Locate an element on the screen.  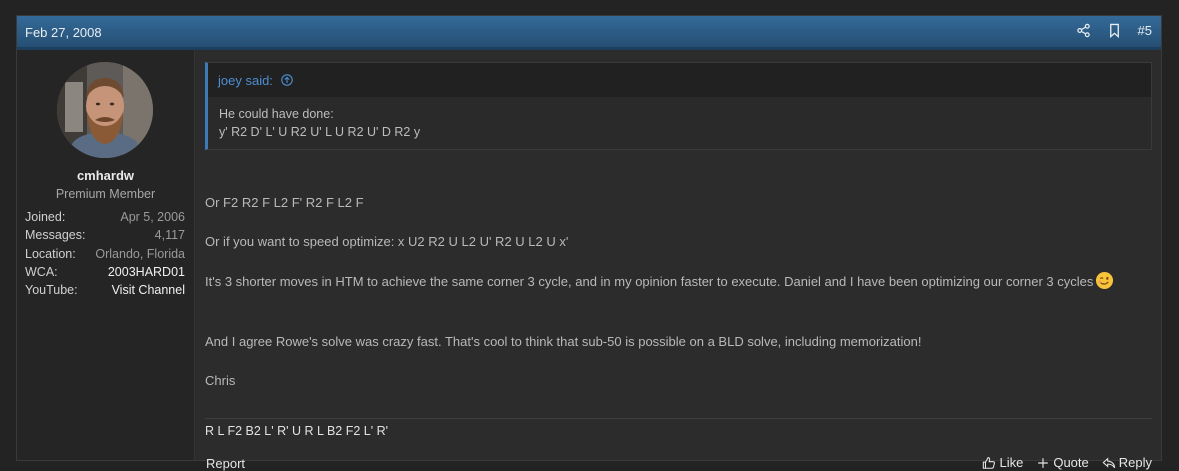
post-paragraph: Or F2 R2 F L2 F' R2 F L2 F is located at coordinates (284, 202).